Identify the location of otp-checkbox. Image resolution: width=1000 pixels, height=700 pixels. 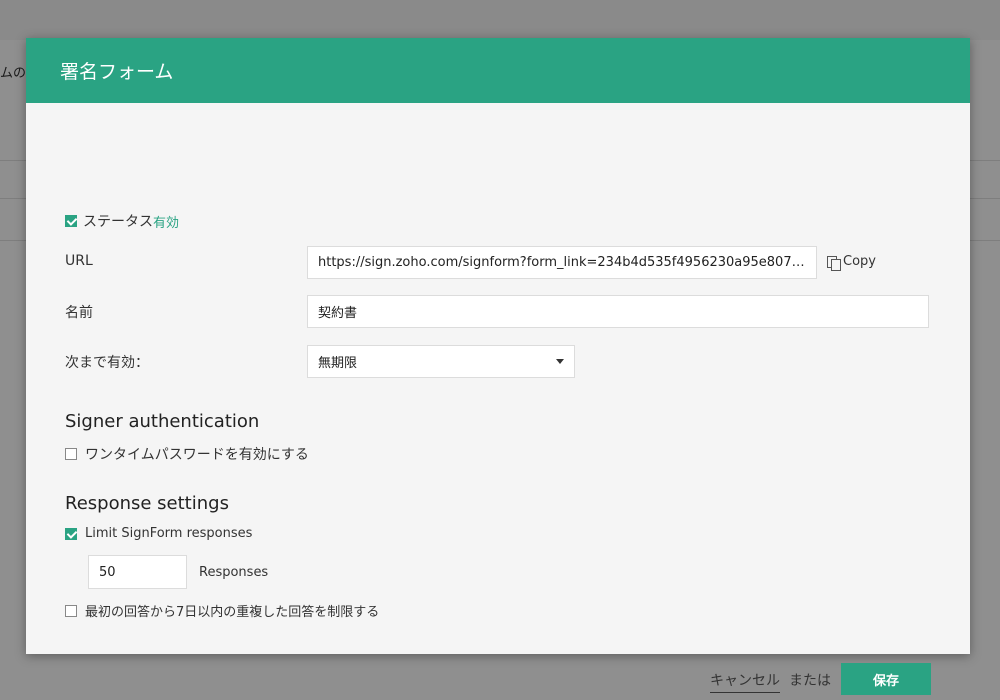
(71, 454).